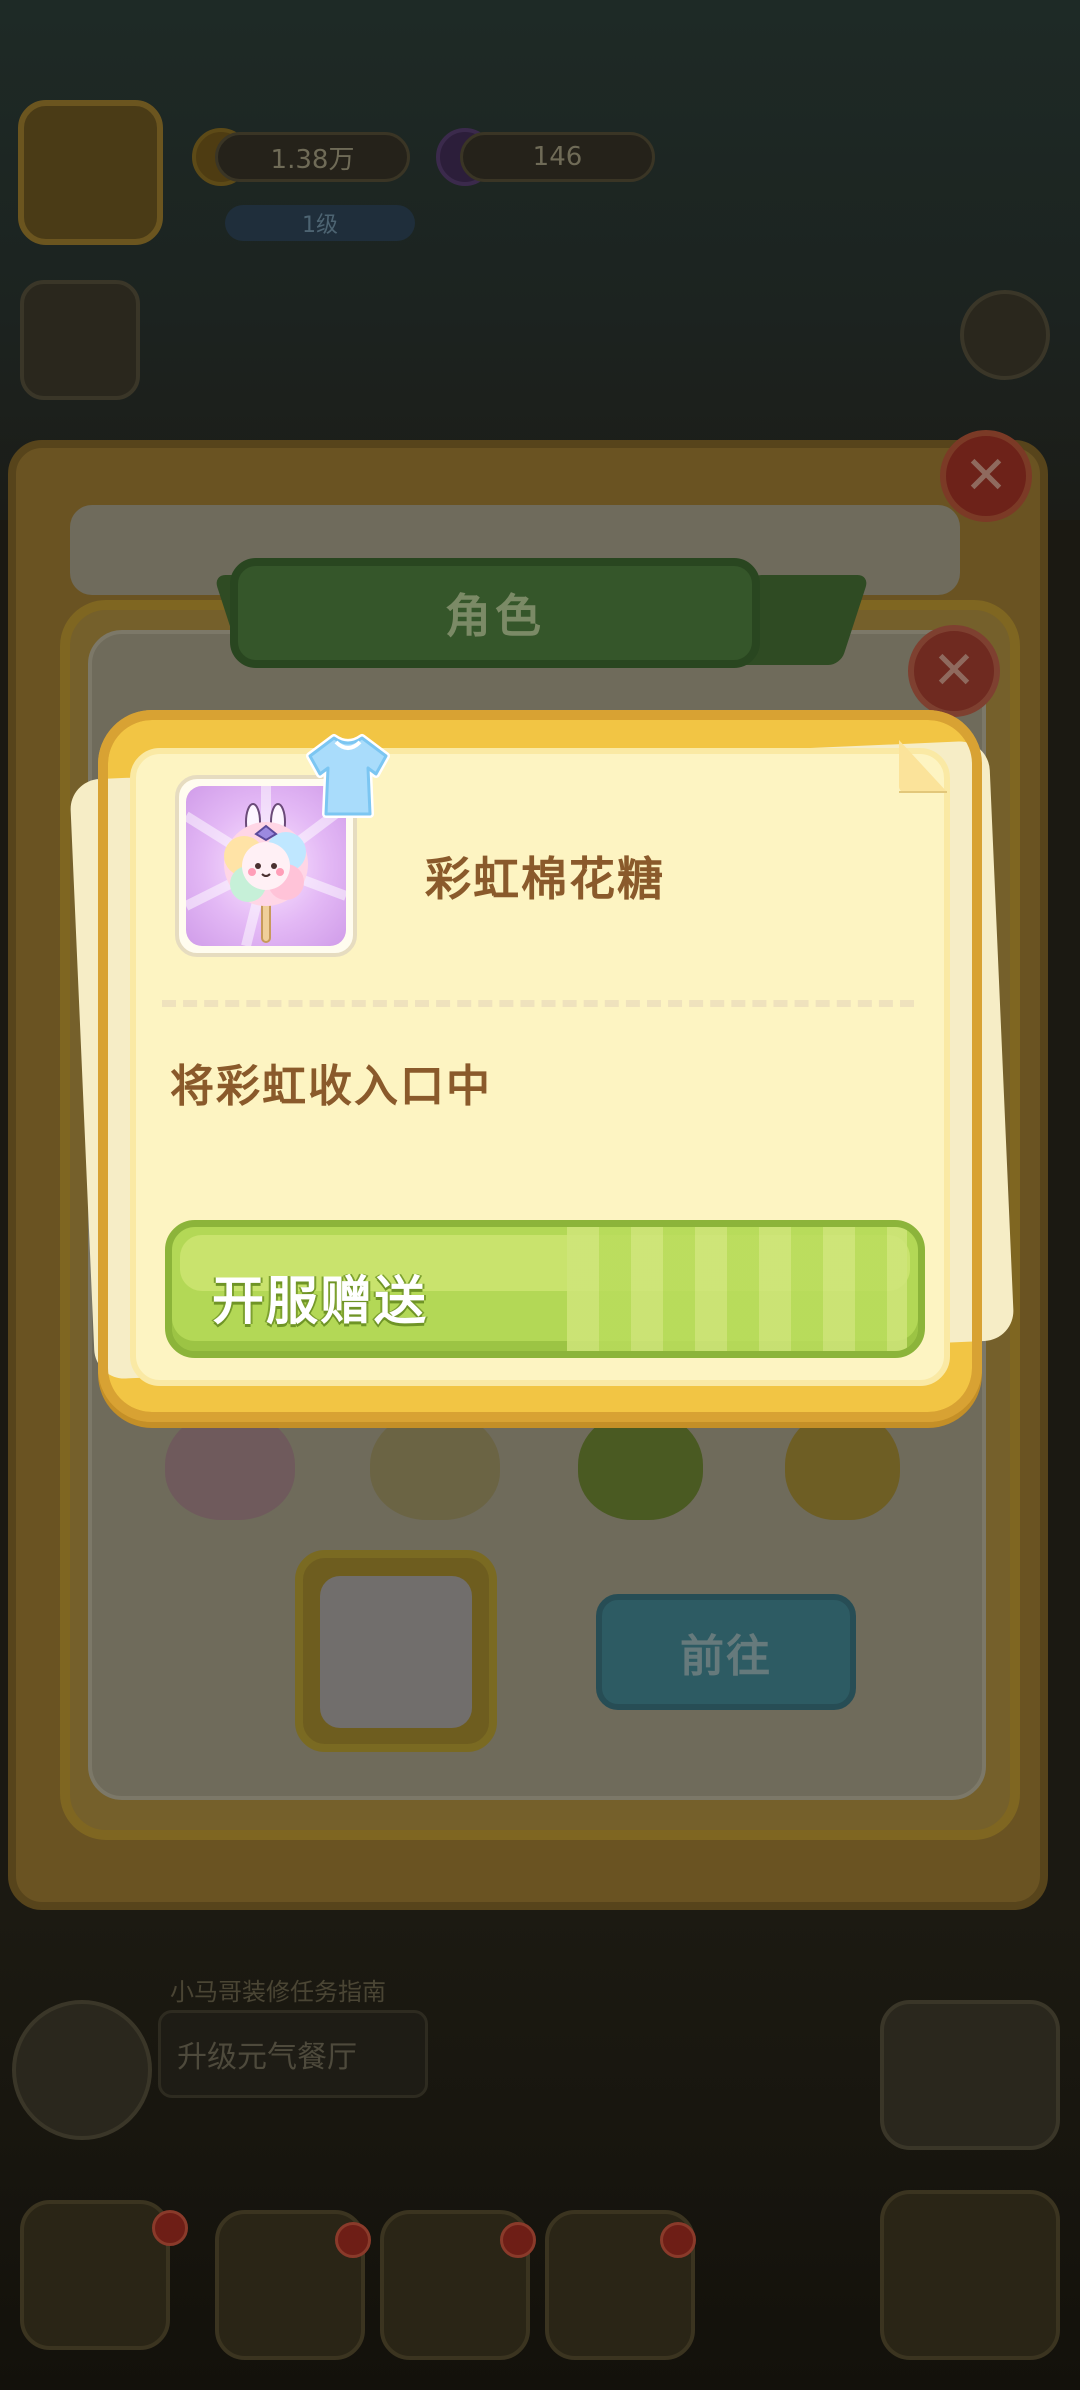 The width and height of the screenshot is (1080, 2390). What do you see at coordinates (970, 2075) in the screenshot?
I see `earnings-icon` at bounding box center [970, 2075].